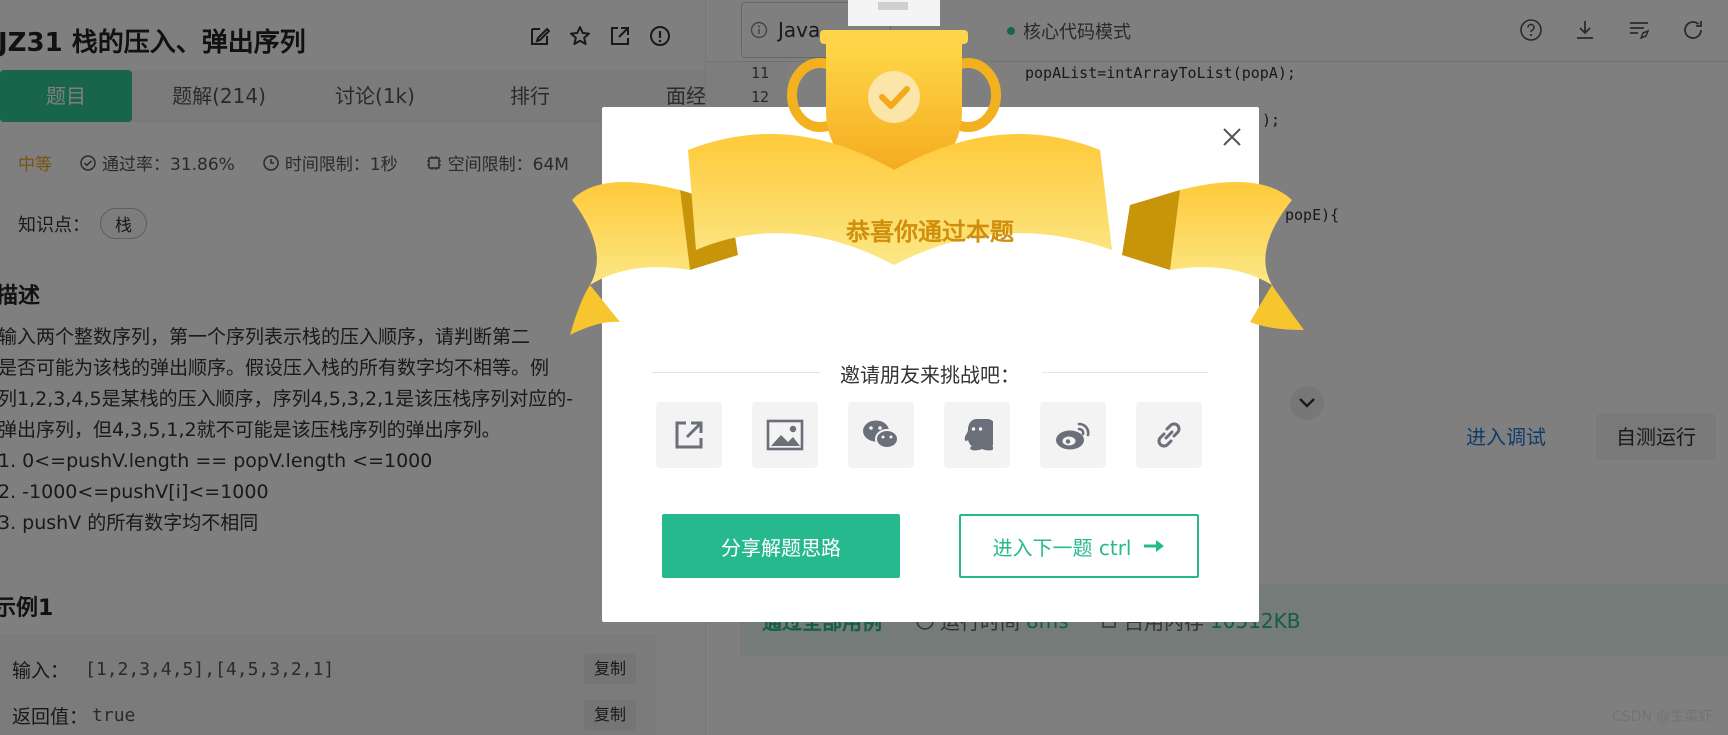 Image resolution: width=1728 pixels, height=735 pixels. I want to click on invite-divider: 邀请朋友来挑战吧：, so click(930, 372).